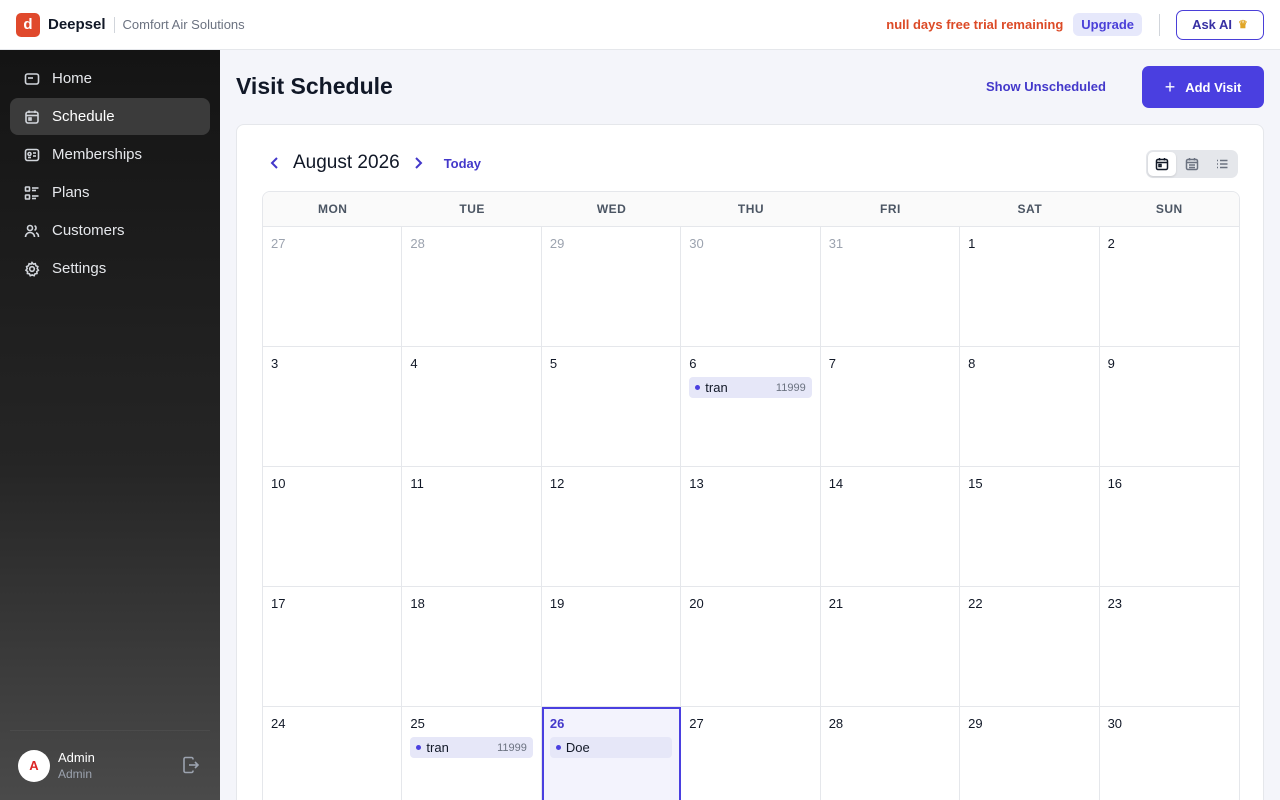 Image resolution: width=1280 pixels, height=800 pixels. Describe the element at coordinates (278, 603) in the screenshot. I see `day-number: 17` at that location.